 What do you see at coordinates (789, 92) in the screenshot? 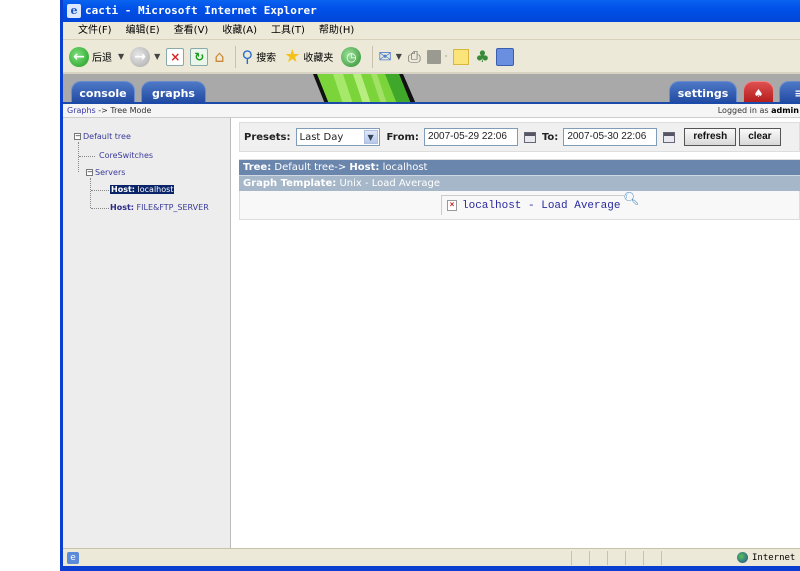
I see `tab-list-view: ≡` at bounding box center [789, 92].